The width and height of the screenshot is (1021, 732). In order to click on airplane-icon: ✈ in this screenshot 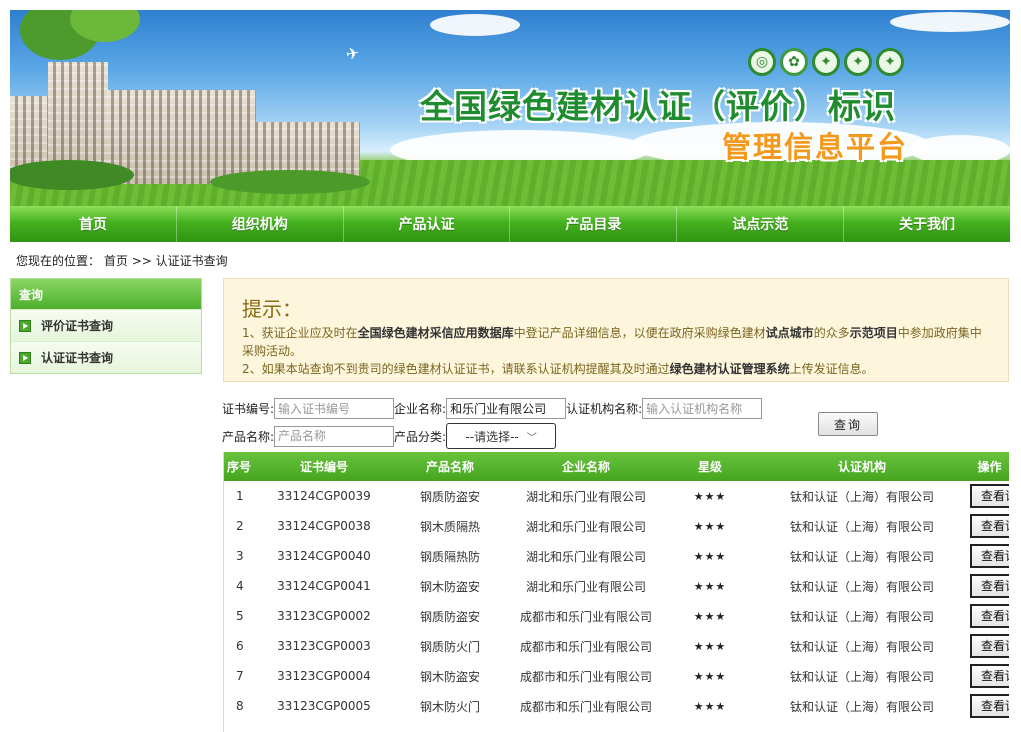, I will do `click(352, 53)`.